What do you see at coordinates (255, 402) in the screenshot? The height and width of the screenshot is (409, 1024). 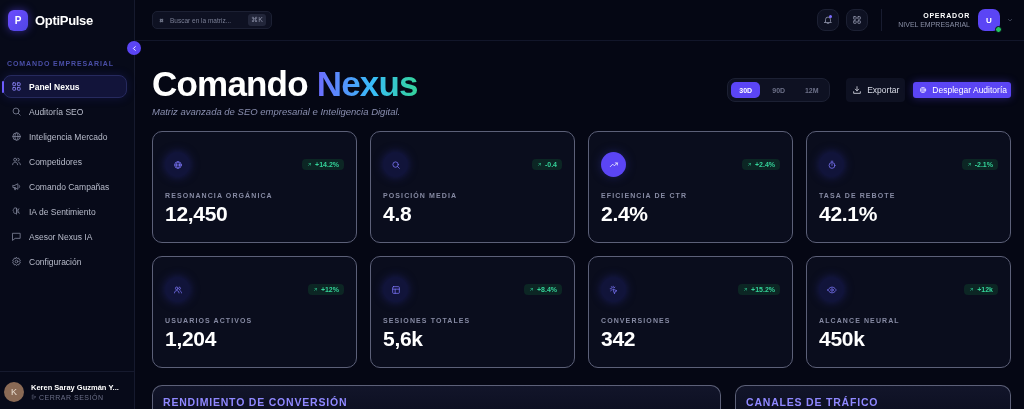 I see `panel-title: RENDIMIENTO DE CONVERSIÓN` at bounding box center [255, 402].